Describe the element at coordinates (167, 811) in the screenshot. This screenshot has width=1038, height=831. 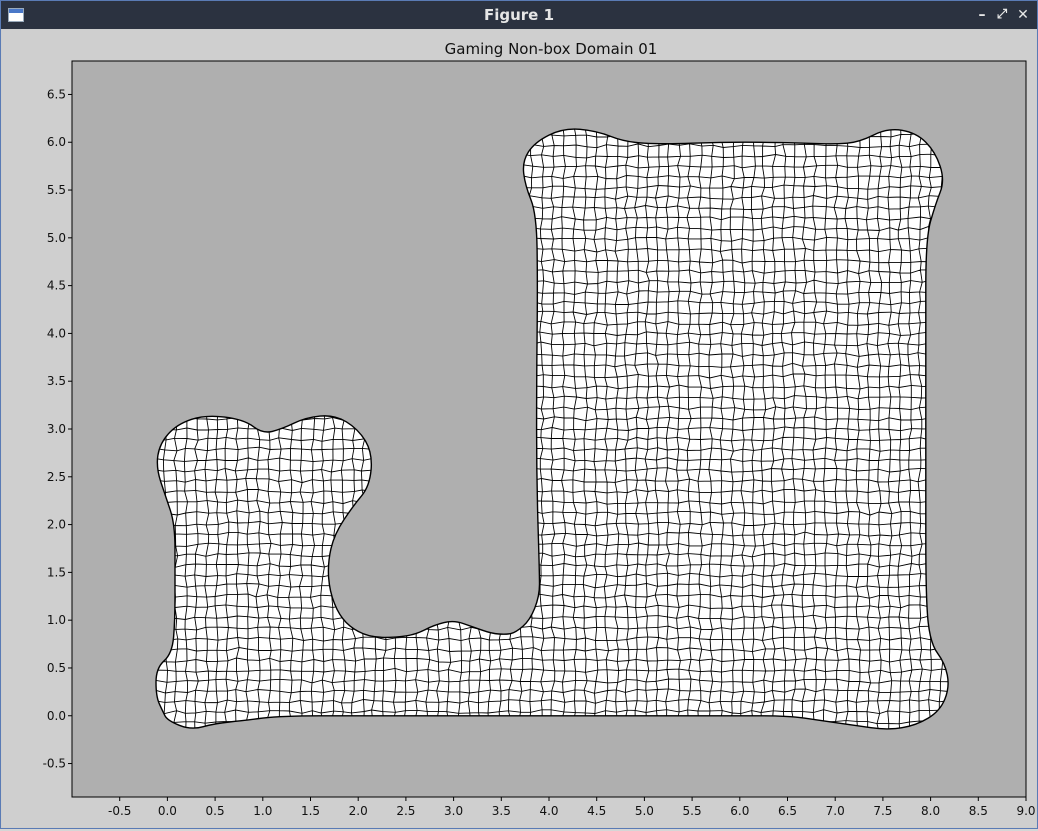
I see `x-tick-label: 0.0` at that location.